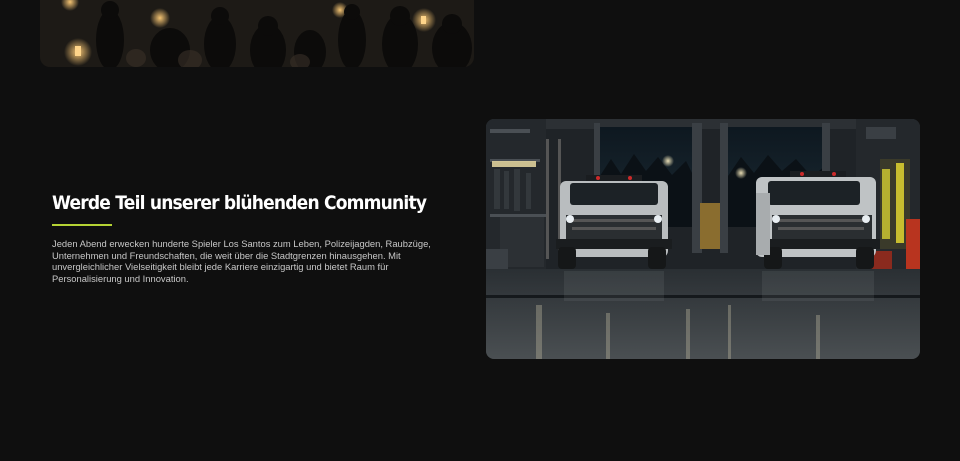 Image resolution: width=960 pixels, height=461 pixels. What do you see at coordinates (257, 33) in the screenshot?
I see `crowd-lanterns-image` at bounding box center [257, 33].